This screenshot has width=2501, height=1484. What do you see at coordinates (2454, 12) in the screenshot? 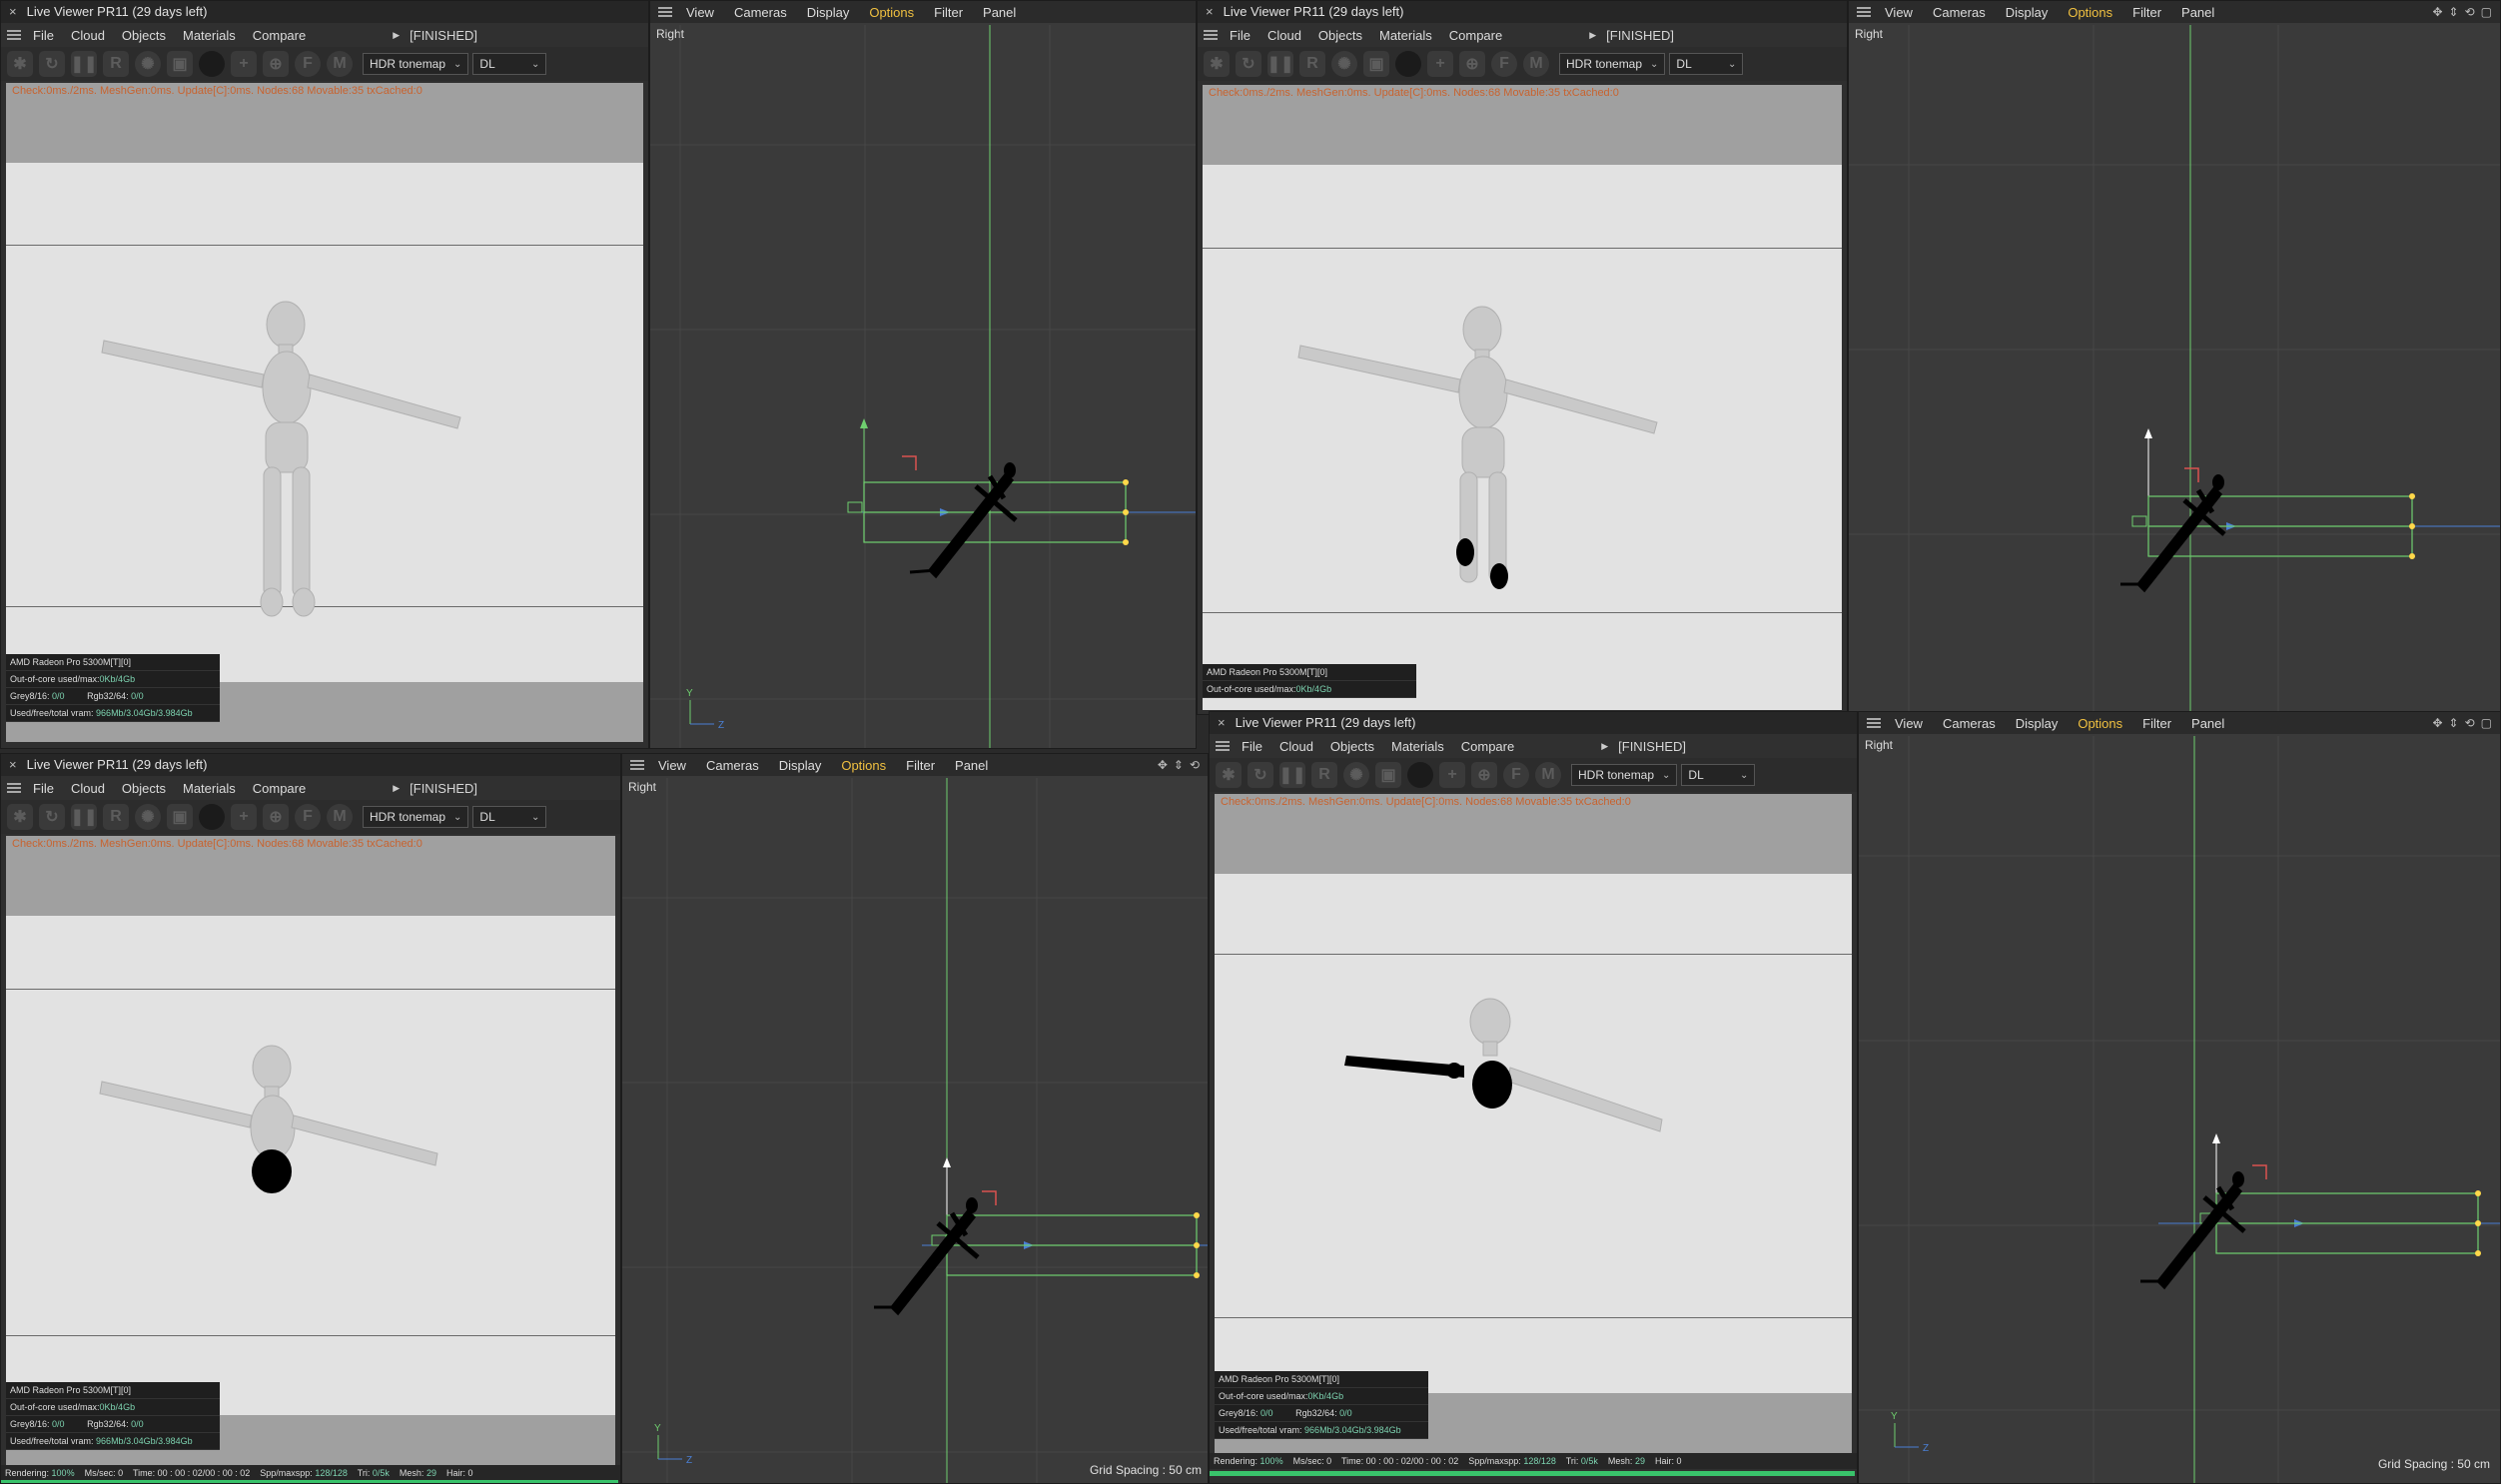
I see `dolly-icon: ⇕` at bounding box center [2454, 12].